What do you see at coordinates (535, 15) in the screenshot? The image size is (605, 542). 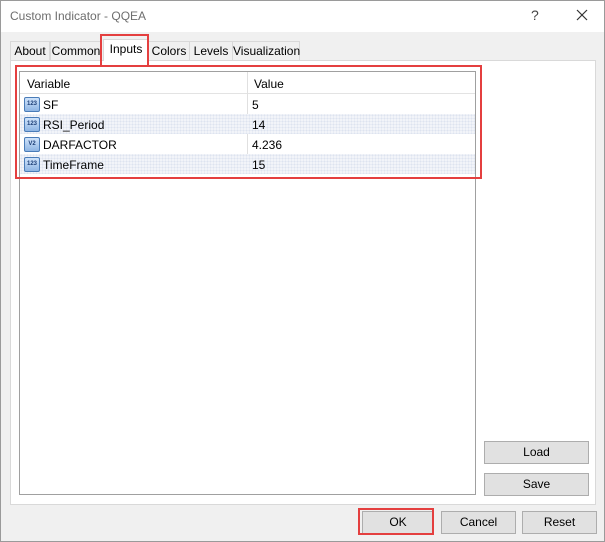 I see `help-button: ?` at bounding box center [535, 15].